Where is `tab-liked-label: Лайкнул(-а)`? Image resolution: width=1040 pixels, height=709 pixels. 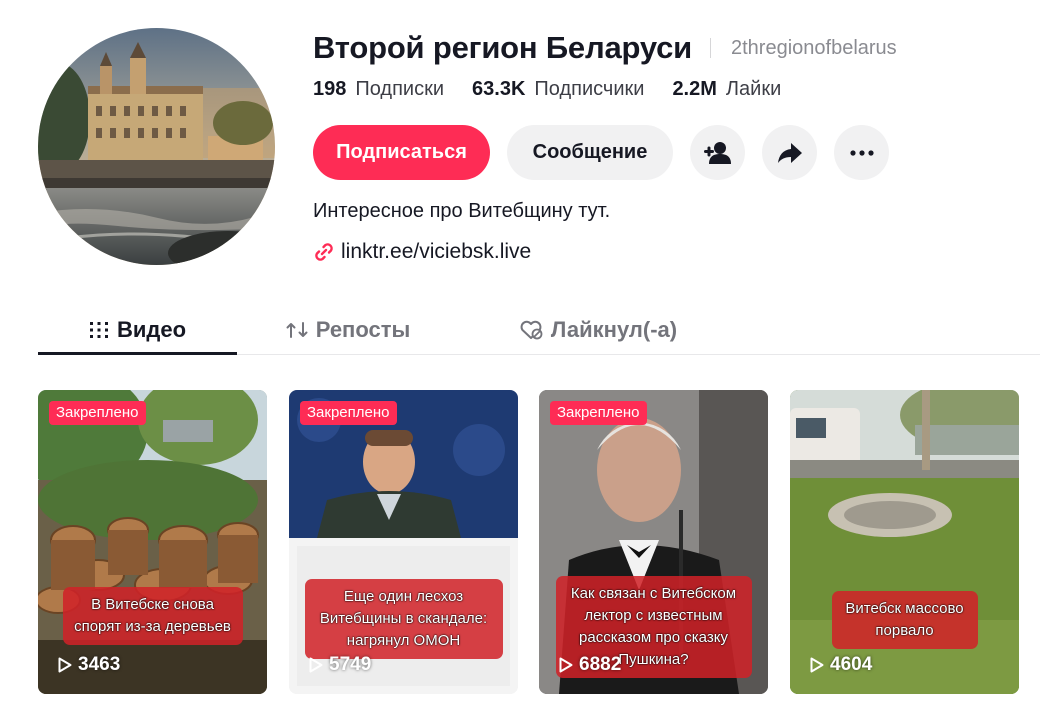 tab-liked-label: Лайкнул(-а) is located at coordinates (614, 329).